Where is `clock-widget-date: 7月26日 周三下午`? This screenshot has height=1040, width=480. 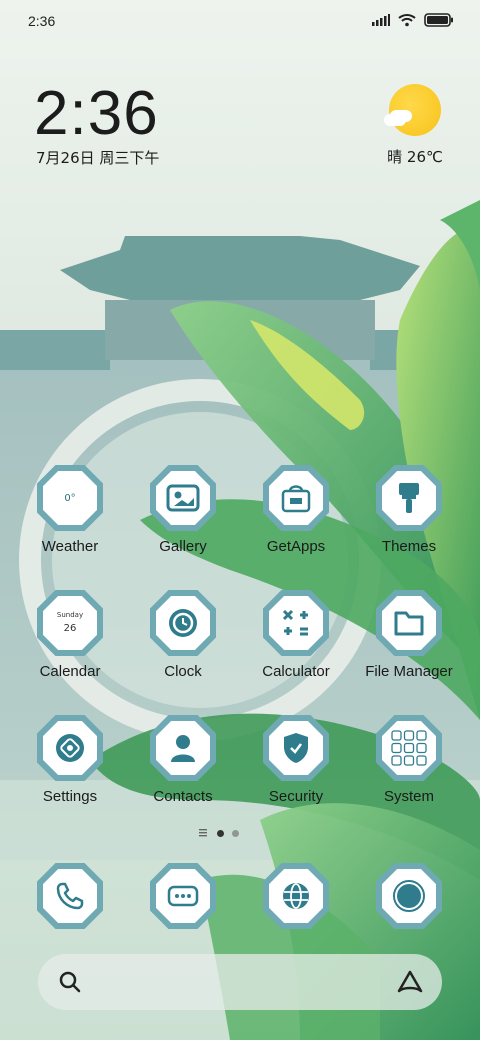
clock-widget-date: 7月26日 周三下午 is located at coordinates (97, 157).